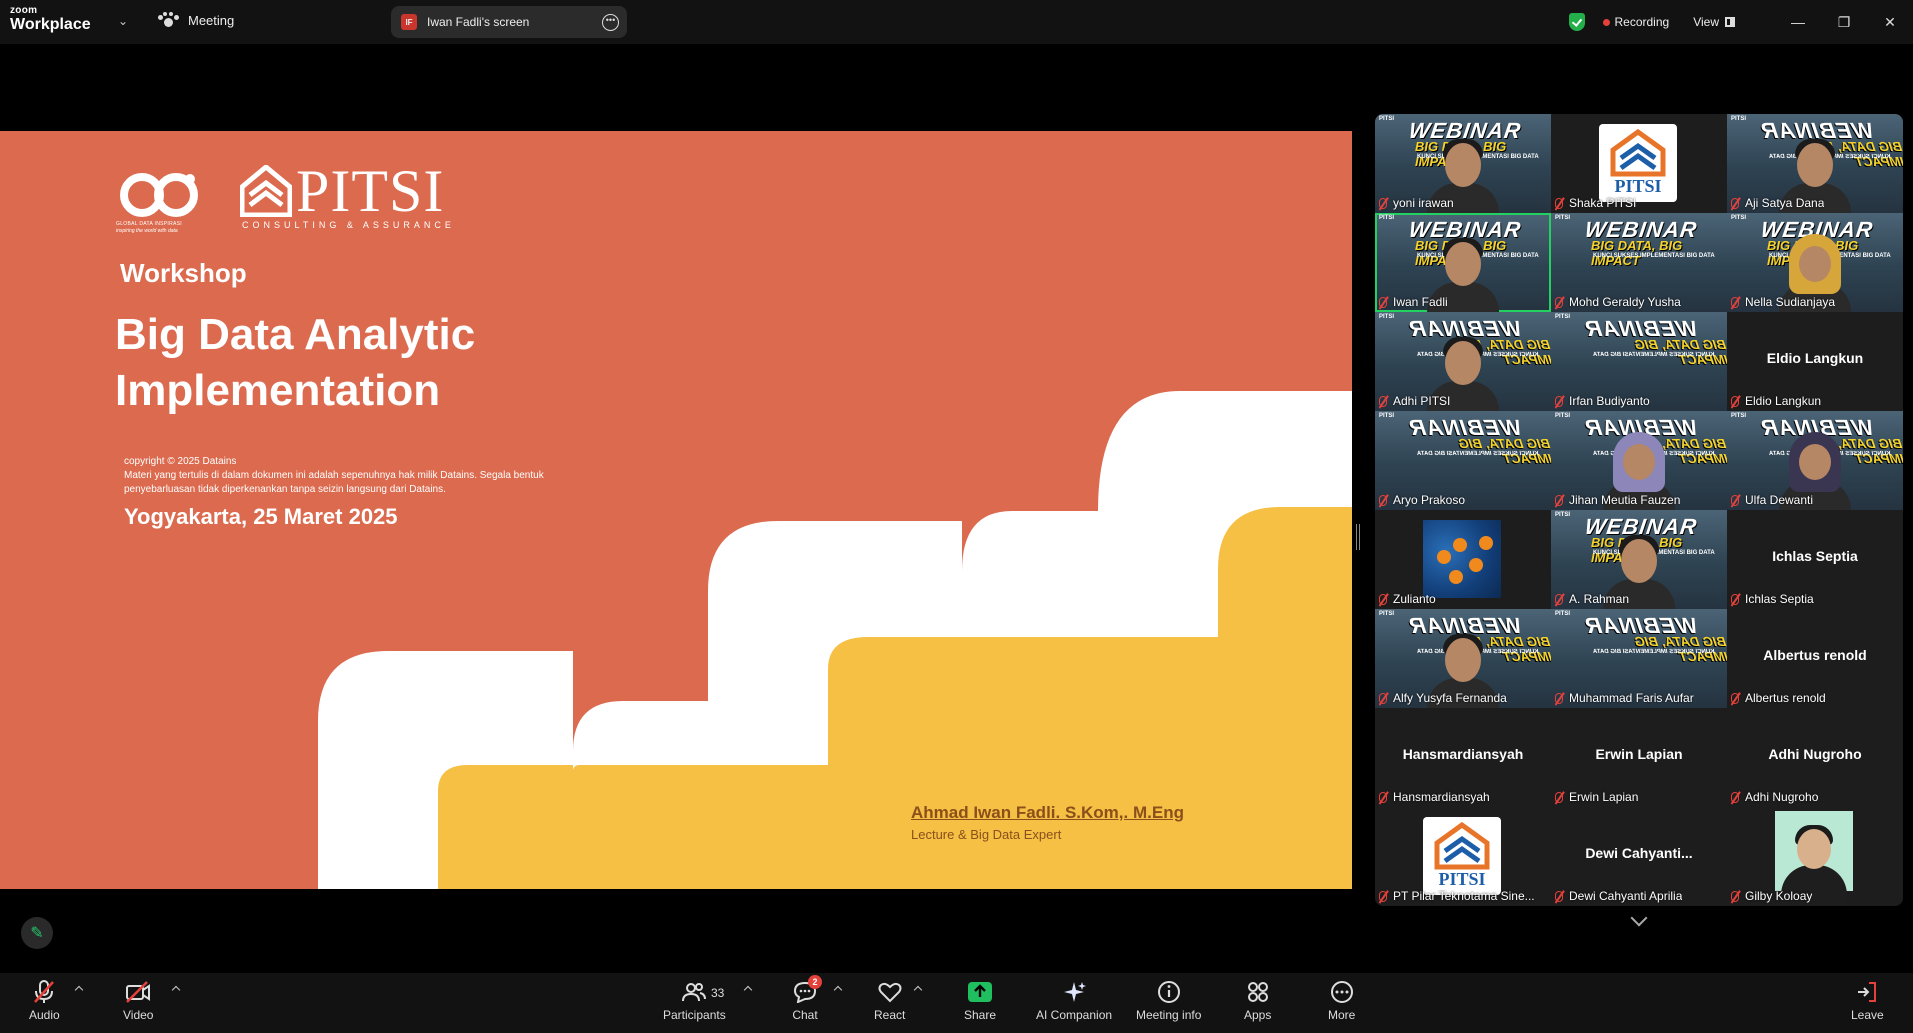 The height and width of the screenshot is (1033, 1913). I want to click on recording-indicator: Recording, so click(1635, 22).